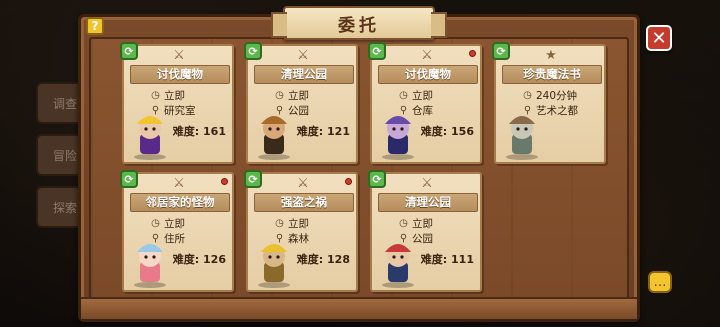  I want to click on help-button: ?, so click(95, 26).